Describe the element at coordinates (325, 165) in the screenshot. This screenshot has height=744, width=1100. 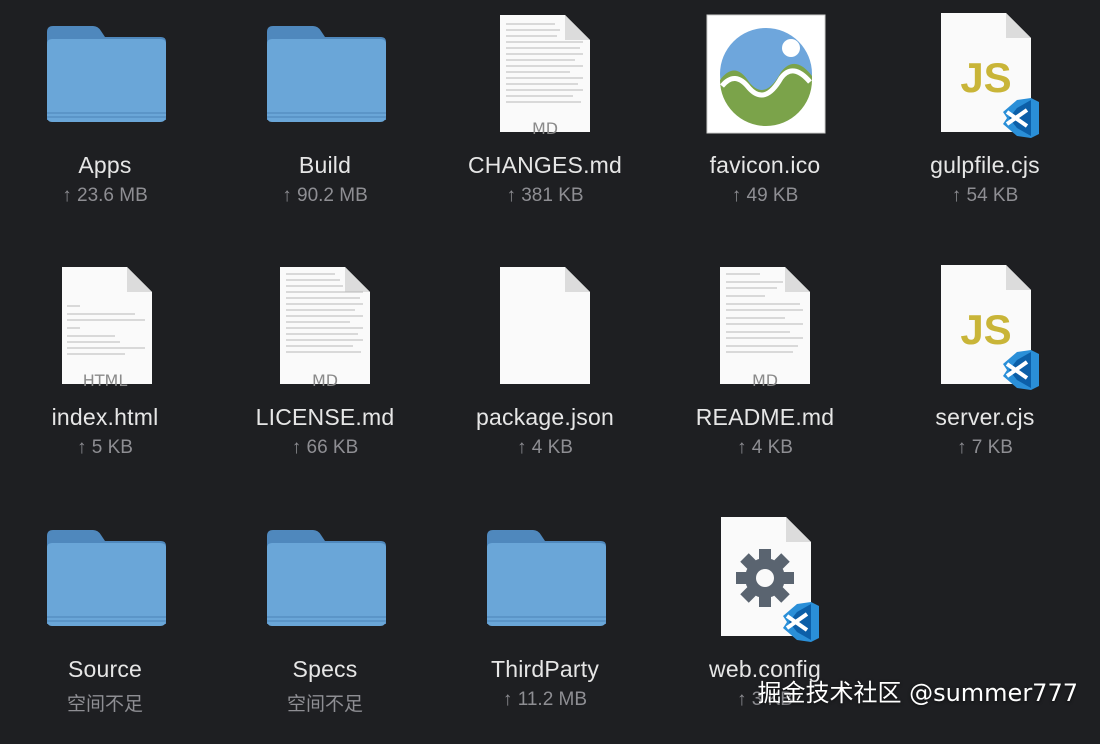
I see `file-name: Build` at that location.